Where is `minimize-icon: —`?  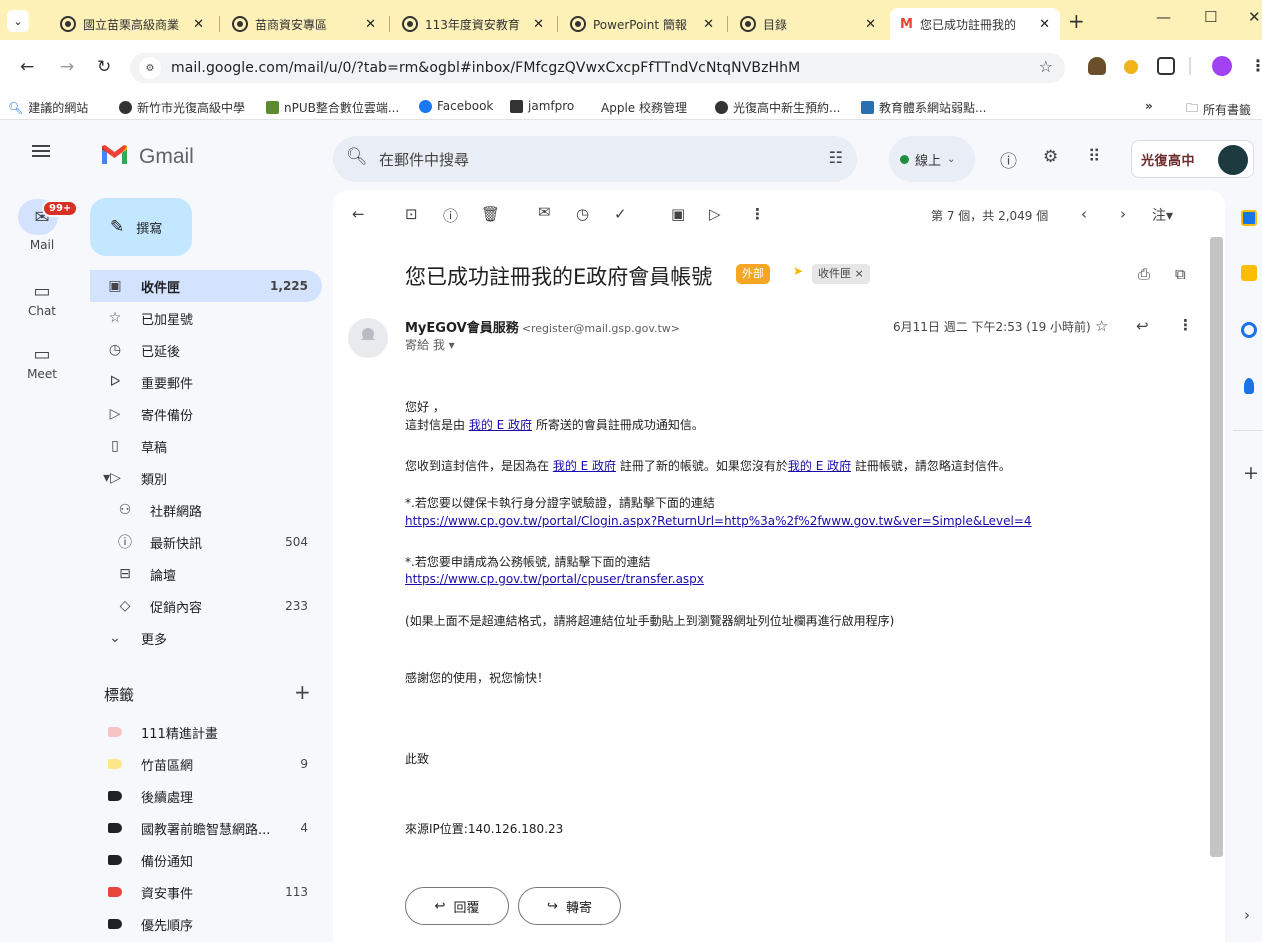 minimize-icon: — is located at coordinates (1163, 17).